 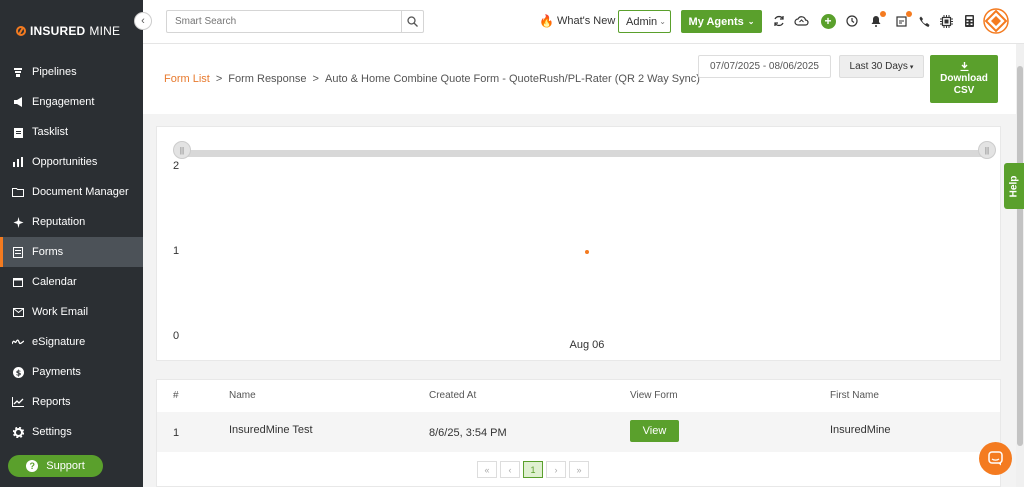 What do you see at coordinates (878, 66) in the screenshot?
I see `period-dropdown-value: Last 30 Days` at bounding box center [878, 66].